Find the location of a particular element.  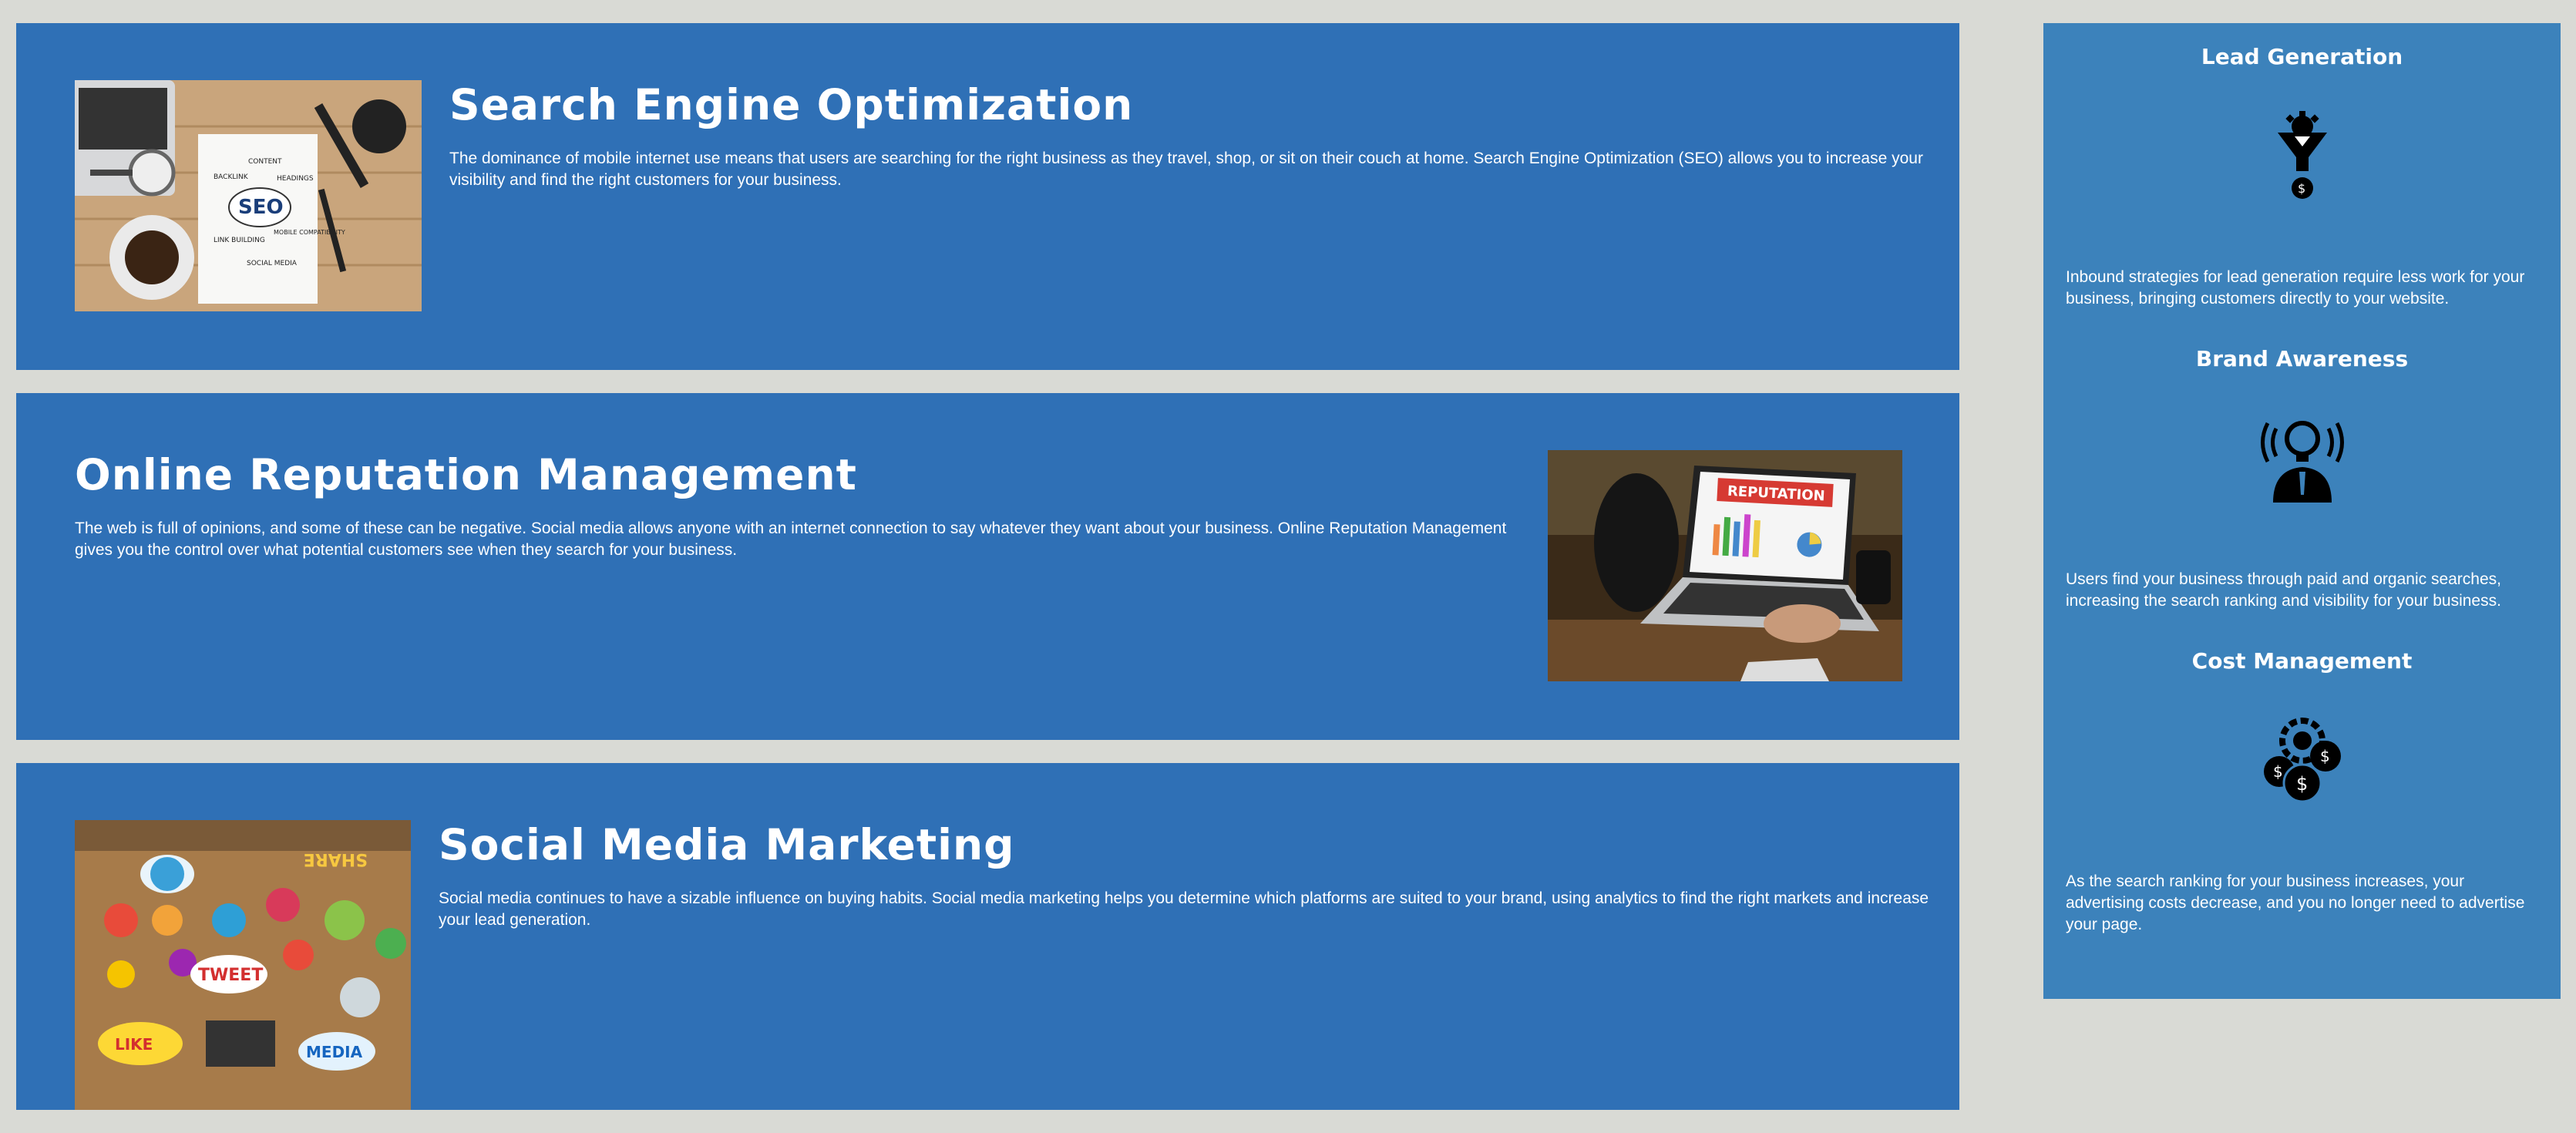

social-media-image-label: LIKE is located at coordinates (134, 1044).